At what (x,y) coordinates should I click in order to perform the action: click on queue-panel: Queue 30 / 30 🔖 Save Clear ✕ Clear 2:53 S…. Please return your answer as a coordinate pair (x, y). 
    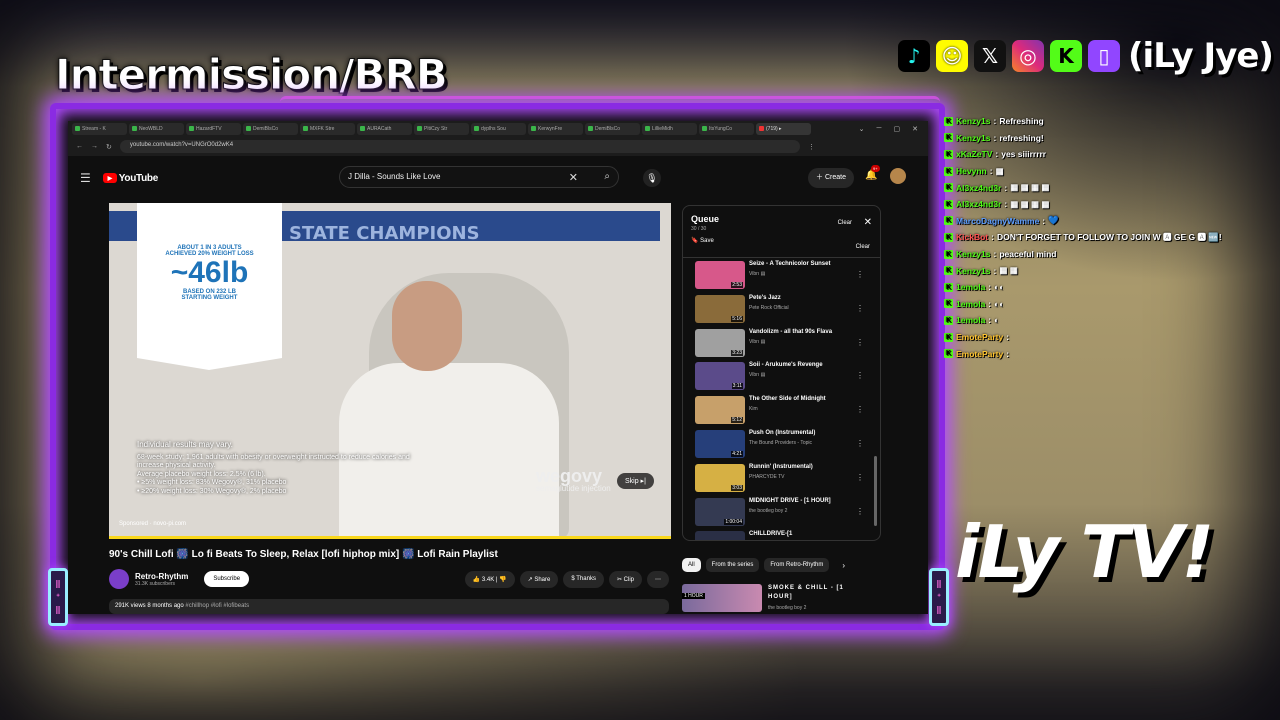
    Looking at the image, I should click on (781, 373).